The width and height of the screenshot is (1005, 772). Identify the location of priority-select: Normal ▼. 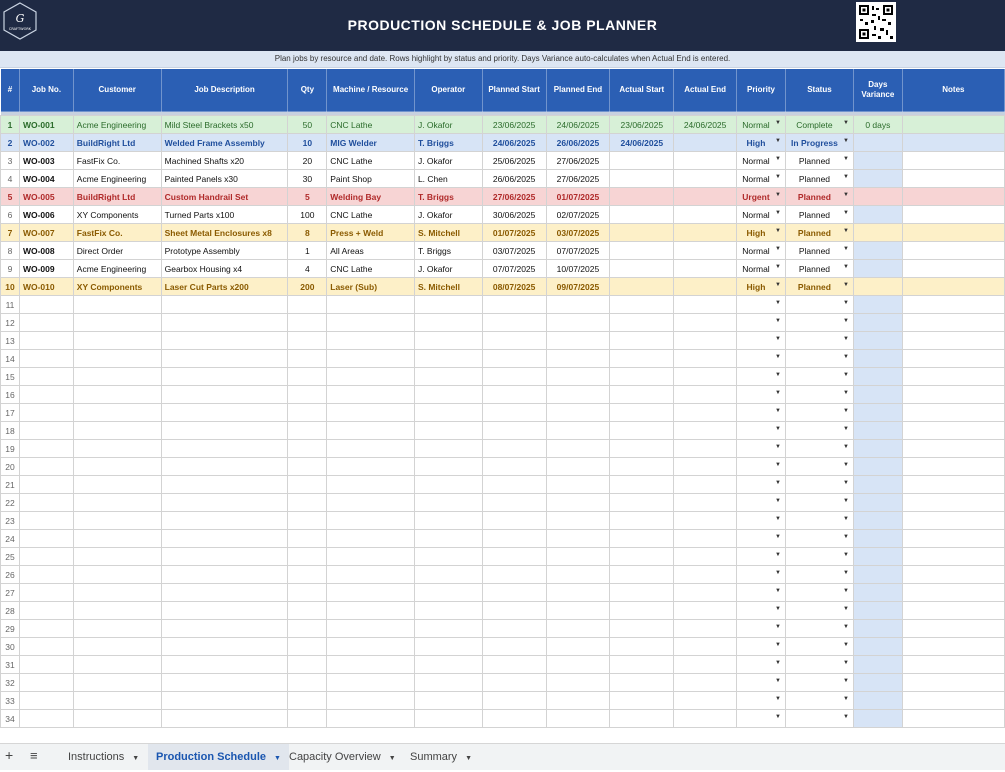
(761, 160).